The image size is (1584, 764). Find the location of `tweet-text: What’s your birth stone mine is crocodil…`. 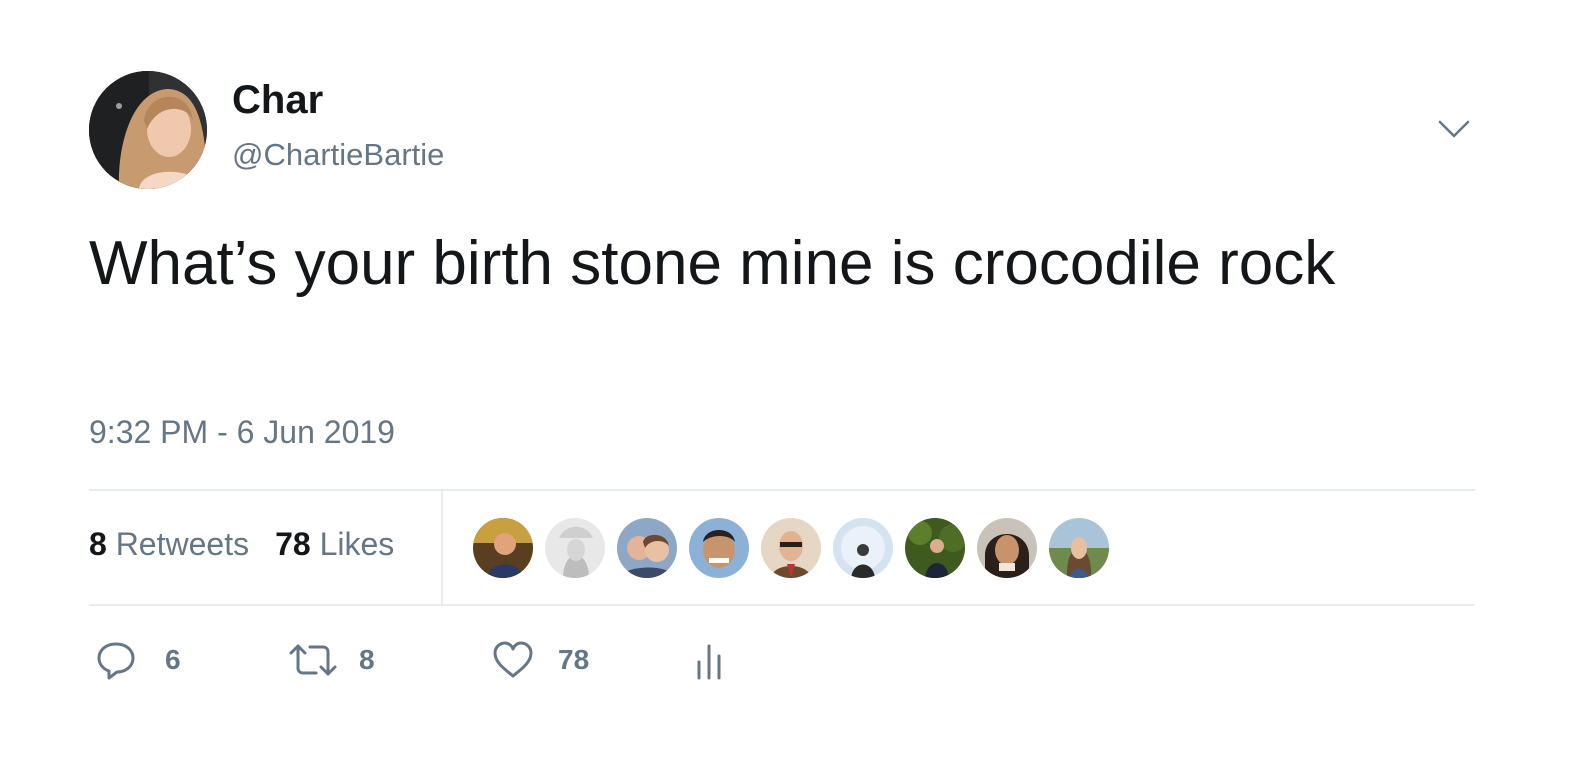

tweet-text: What’s your birth stone mine is crocodil… is located at coordinates (712, 263).